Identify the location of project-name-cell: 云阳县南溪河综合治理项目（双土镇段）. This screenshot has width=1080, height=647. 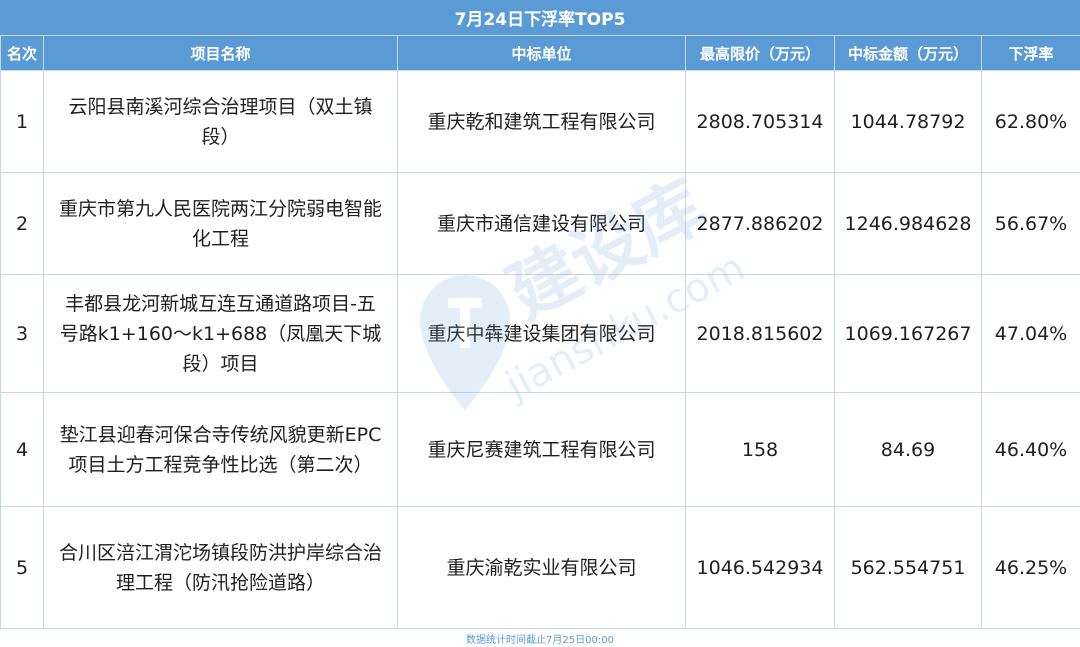
(221, 122).